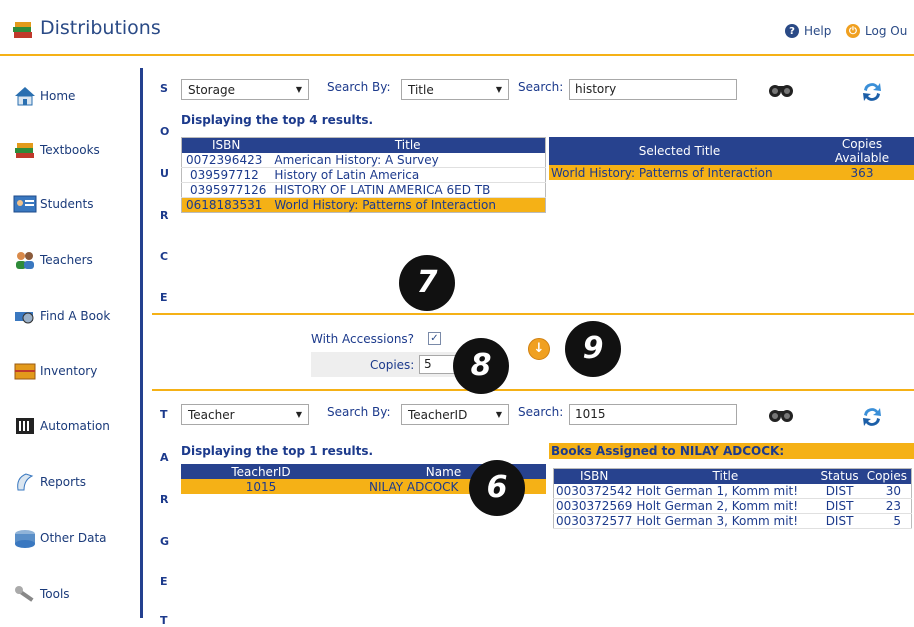 This screenshot has height=627, width=914. What do you see at coordinates (52, 260) in the screenshot?
I see `sidebar-item-teachers: Teachers` at bounding box center [52, 260].